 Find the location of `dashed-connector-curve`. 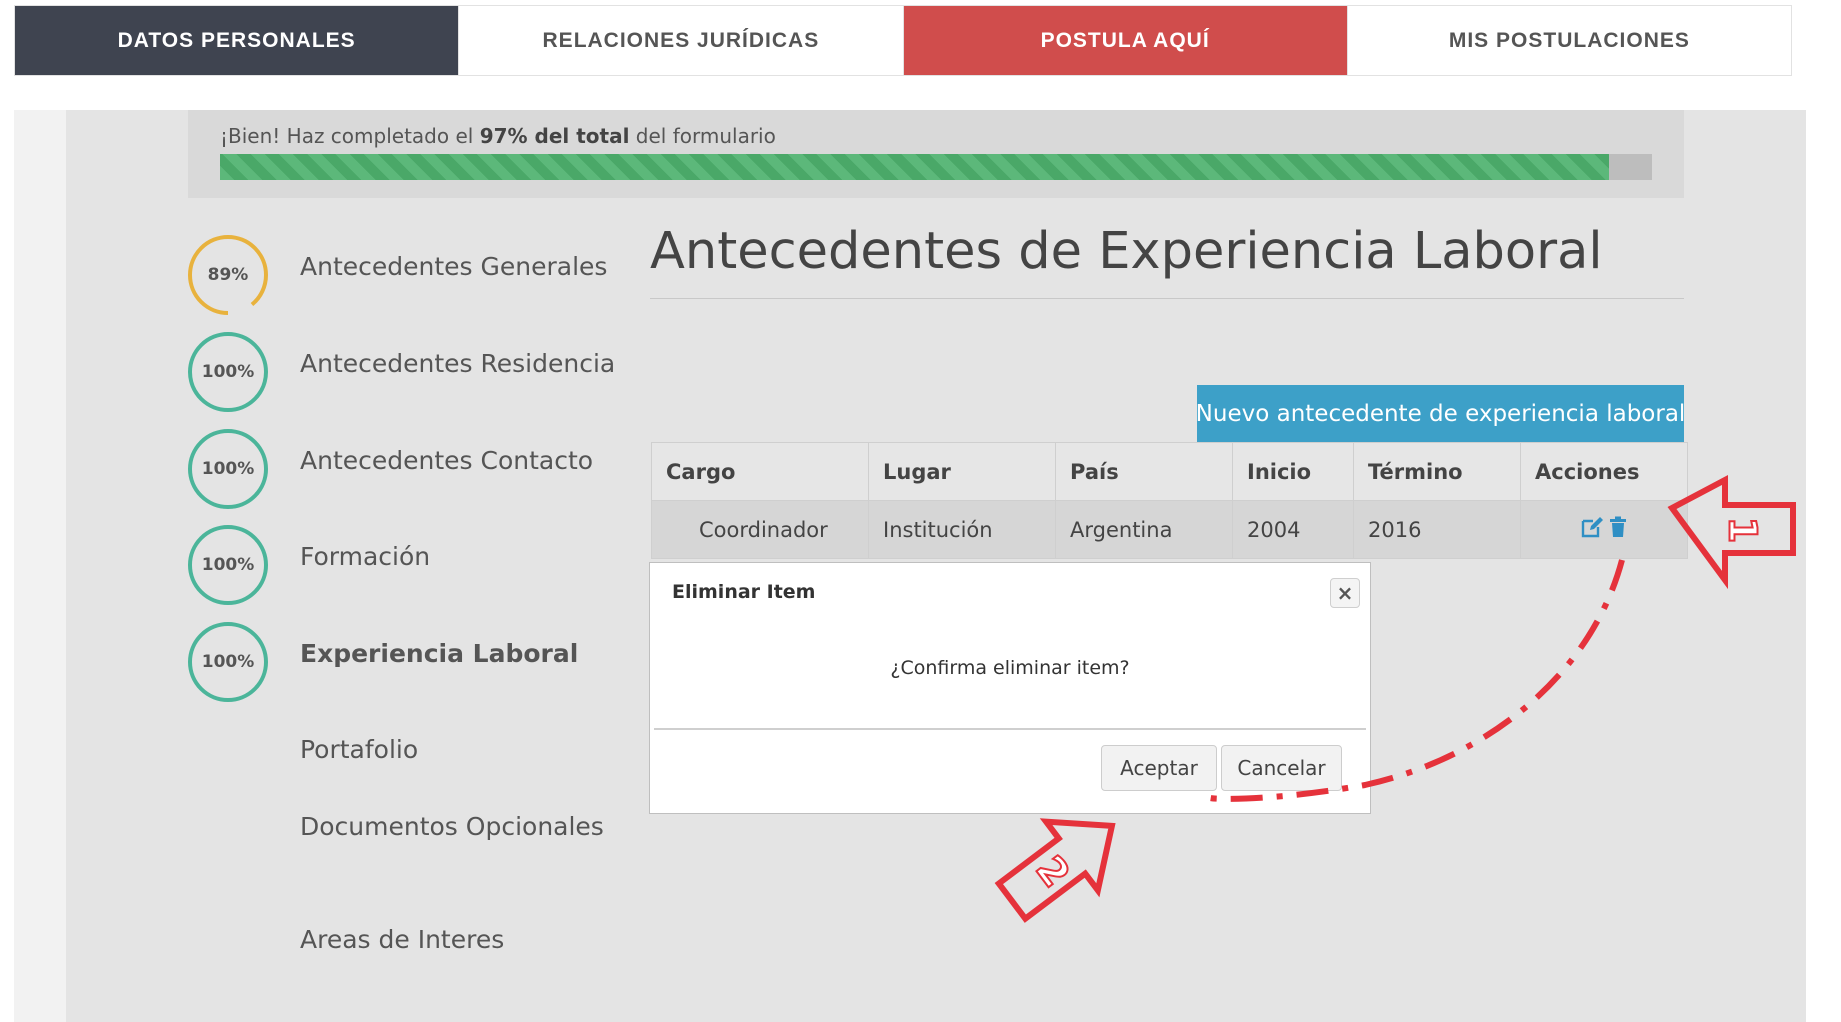

dashed-connector-curve is located at coordinates (1417, 680).